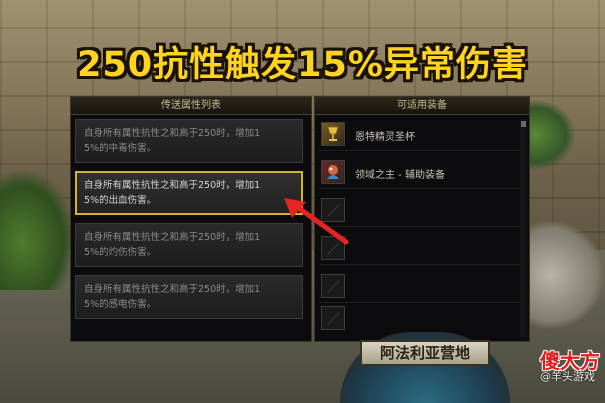 The width and height of the screenshot is (605, 403). What do you see at coordinates (523, 124) in the screenshot?
I see `scrollbar-thumb` at bounding box center [523, 124].